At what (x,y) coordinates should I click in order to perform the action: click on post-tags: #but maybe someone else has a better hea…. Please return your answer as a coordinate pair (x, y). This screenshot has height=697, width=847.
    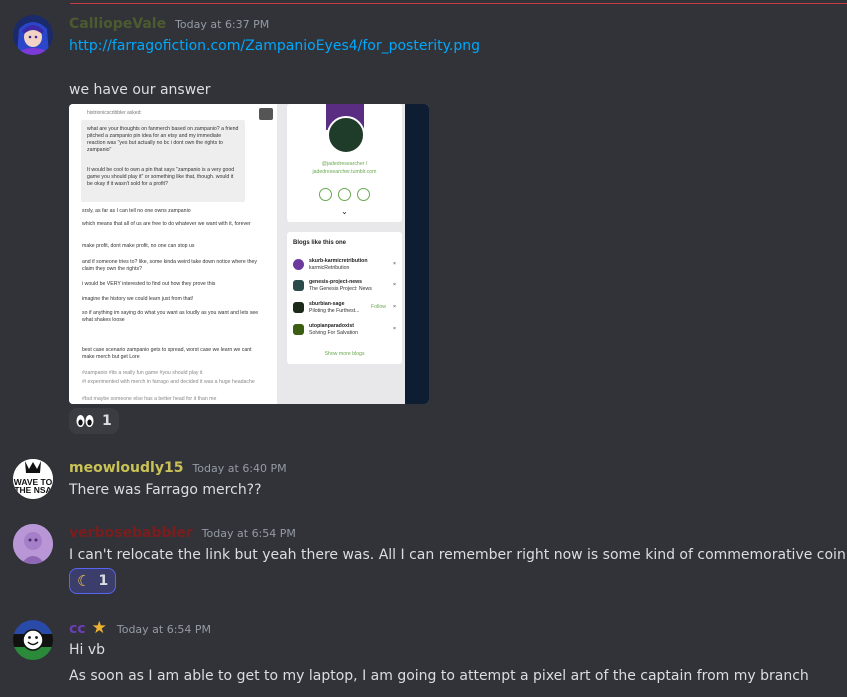
    Looking at the image, I should click on (149, 399).